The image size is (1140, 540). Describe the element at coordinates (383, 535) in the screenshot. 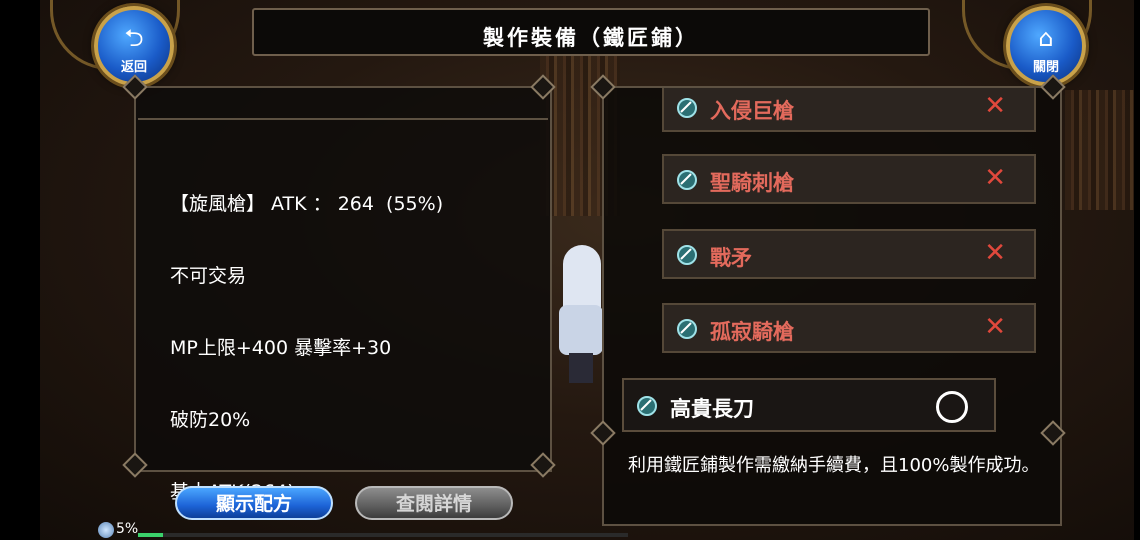

I see `progress-track` at that location.